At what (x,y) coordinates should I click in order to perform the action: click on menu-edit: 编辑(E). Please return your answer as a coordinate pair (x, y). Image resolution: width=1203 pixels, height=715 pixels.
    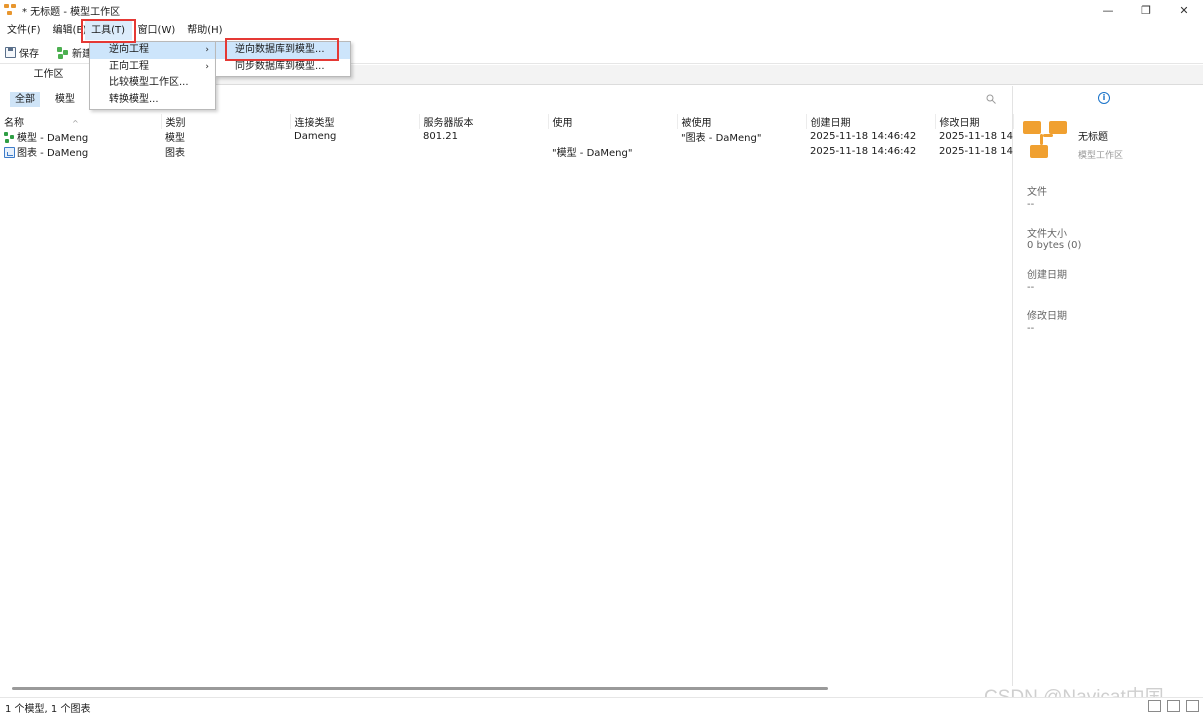
    Looking at the image, I should click on (66, 30).